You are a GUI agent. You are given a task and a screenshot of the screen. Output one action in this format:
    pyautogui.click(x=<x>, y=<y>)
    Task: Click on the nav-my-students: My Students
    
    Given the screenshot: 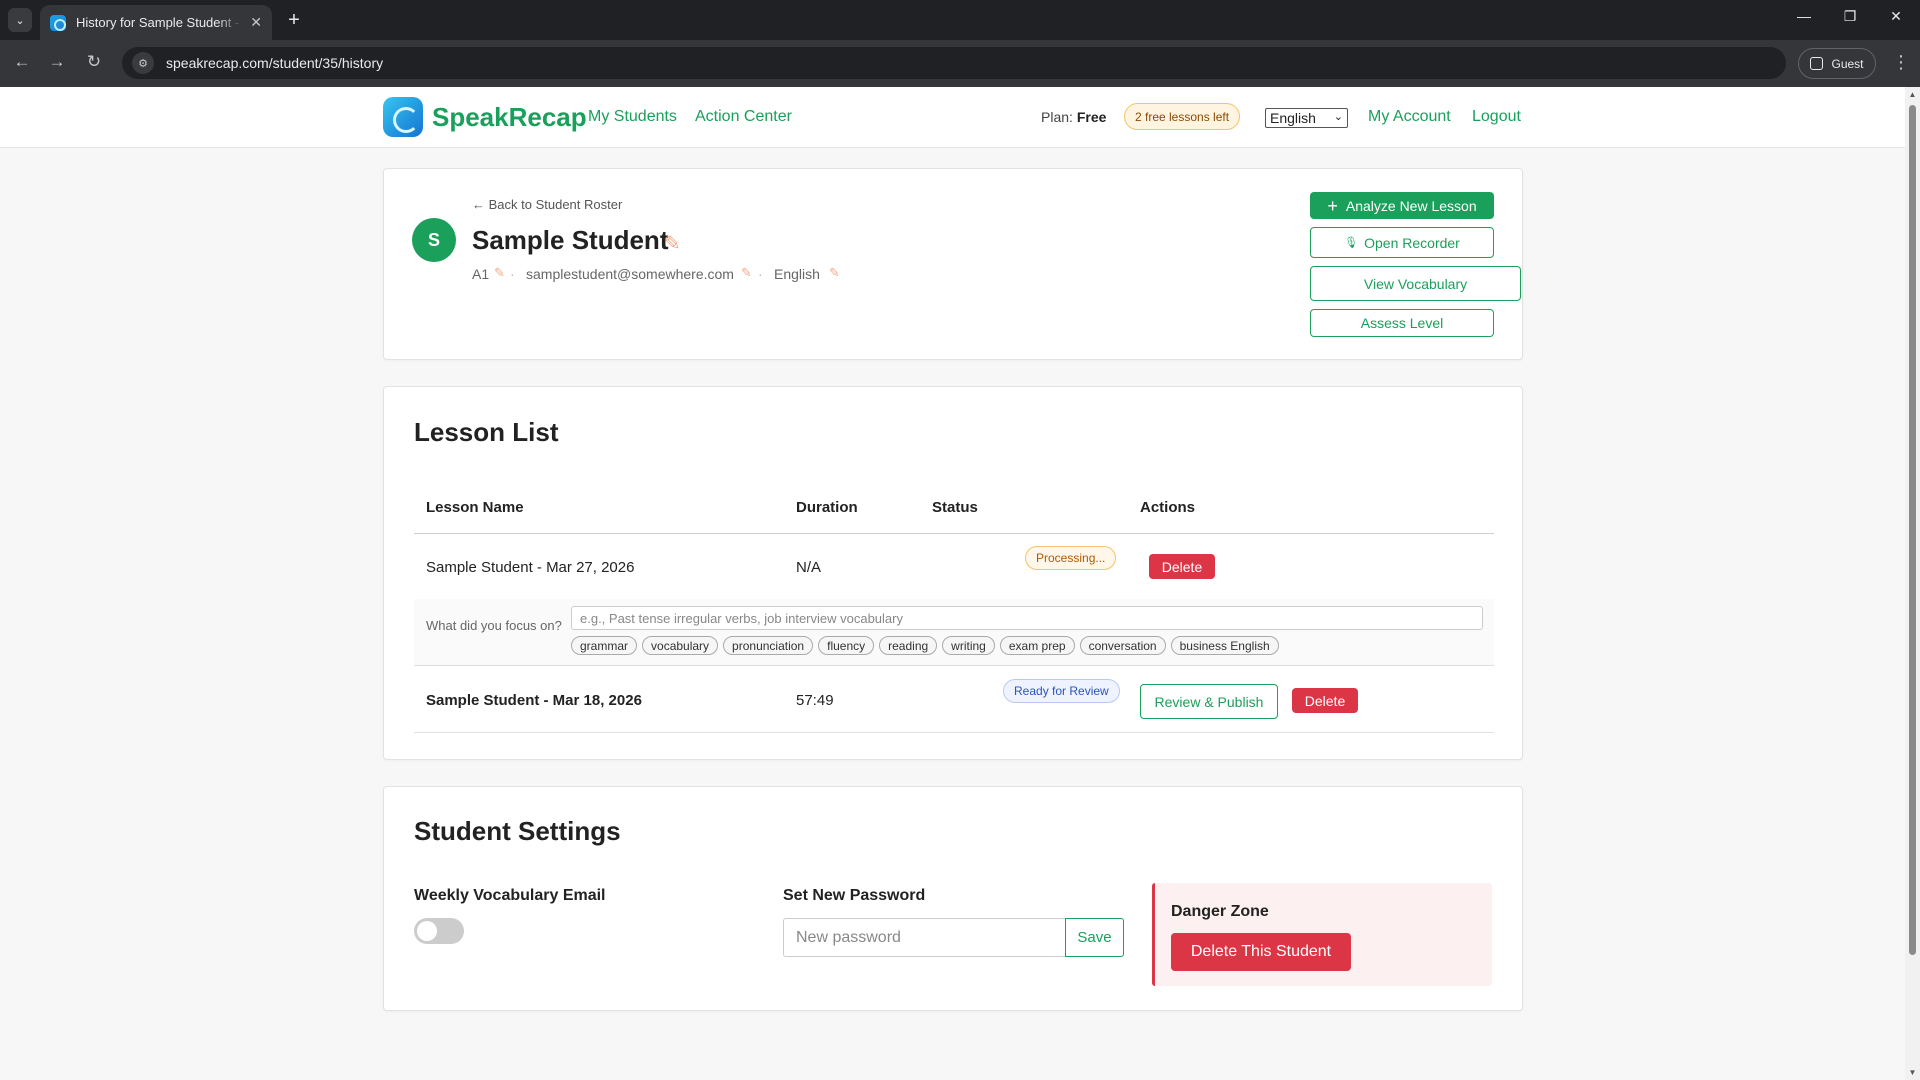 What is the action you would take?
    pyautogui.click(x=632, y=117)
    